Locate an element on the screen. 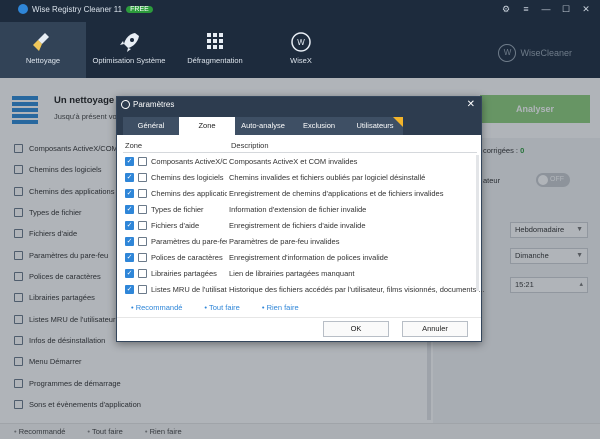  column-header-zone: Zone is located at coordinates (134, 145).